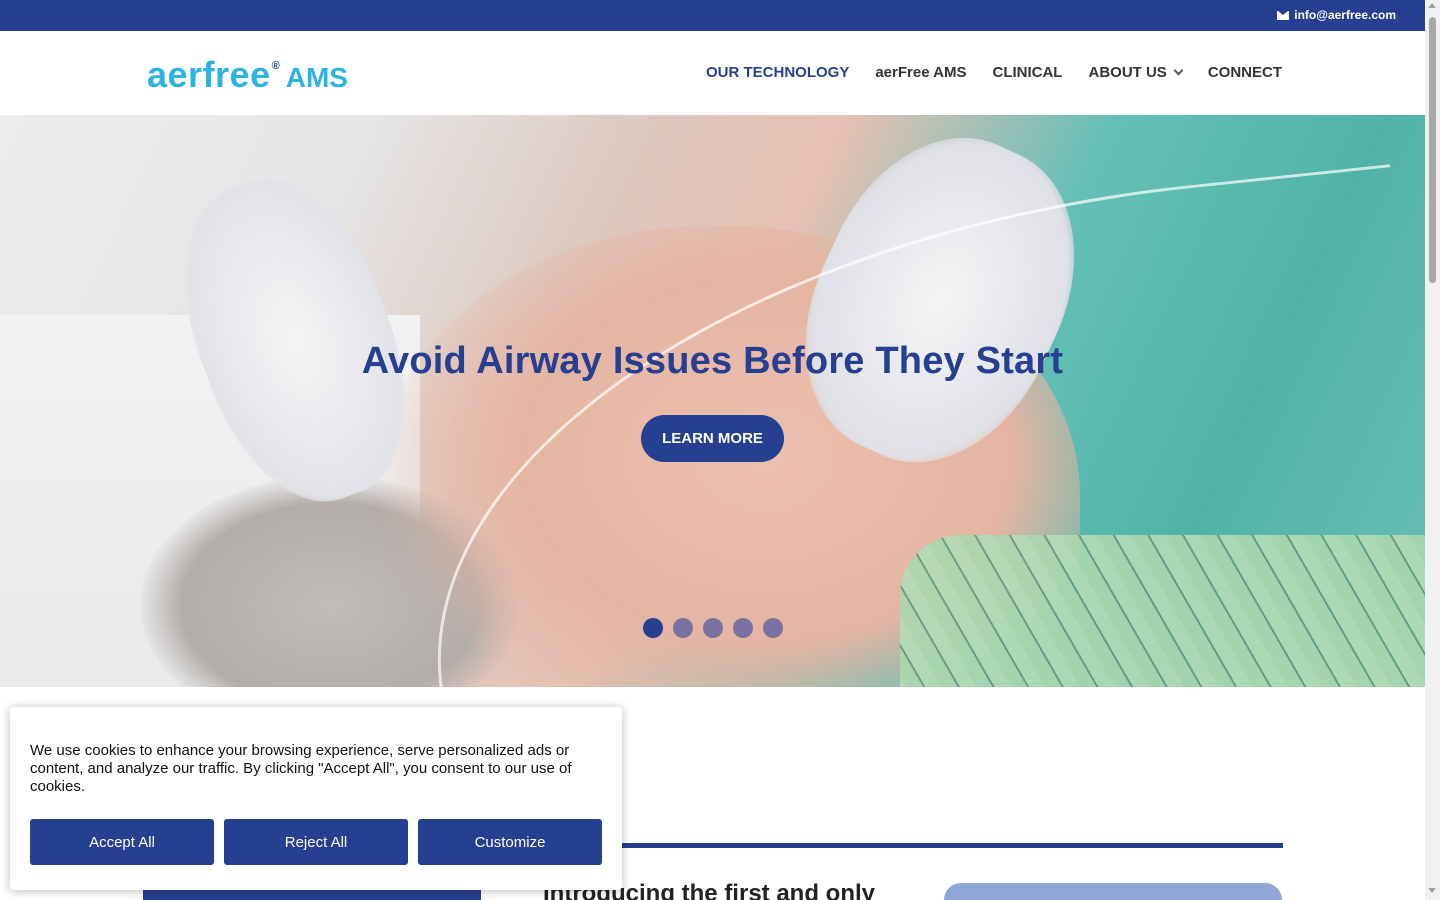  Describe the element at coordinates (1345, 15) in the screenshot. I see `email-text: info@aerfree.com` at that location.